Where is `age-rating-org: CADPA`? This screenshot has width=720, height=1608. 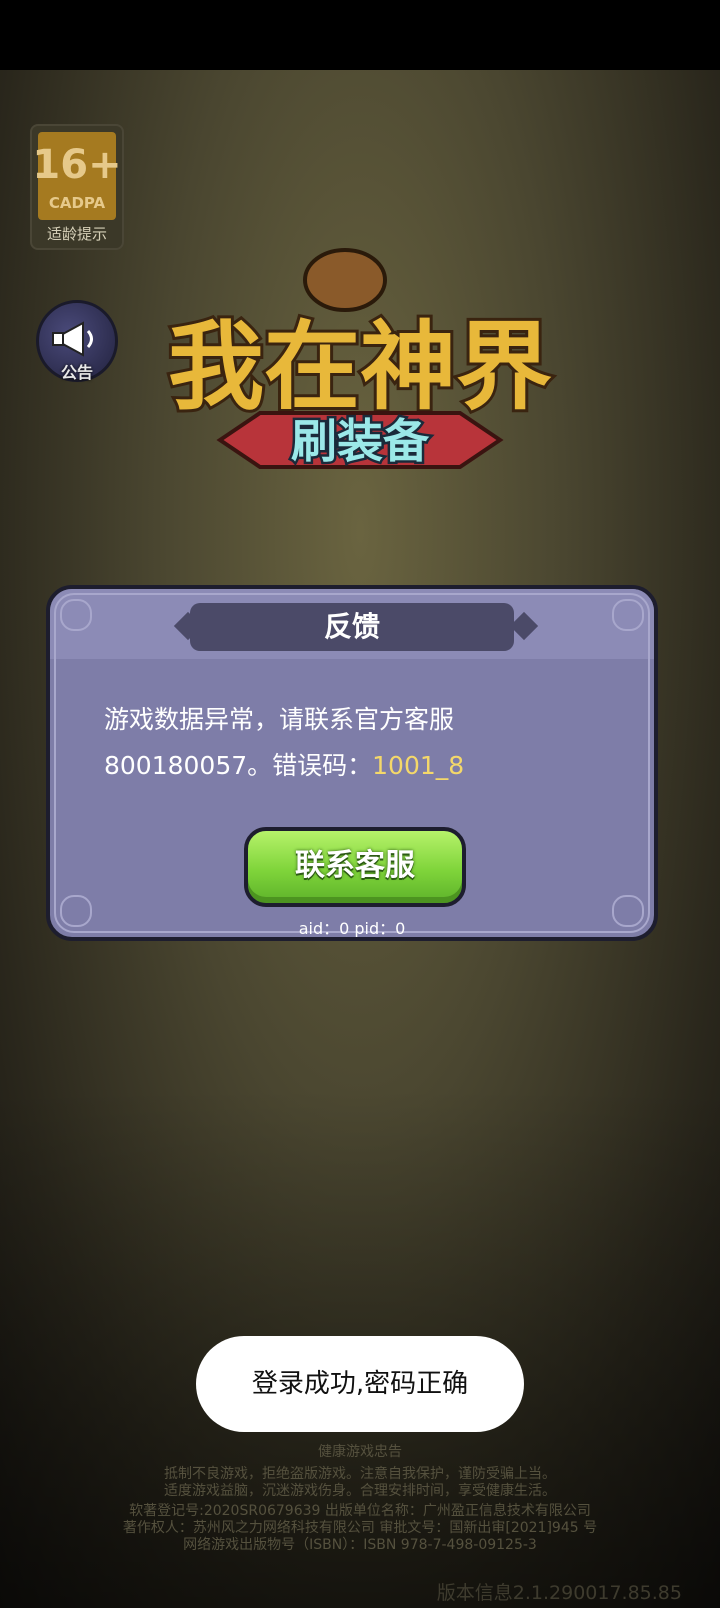 age-rating-org: CADPA is located at coordinates (77, 203).